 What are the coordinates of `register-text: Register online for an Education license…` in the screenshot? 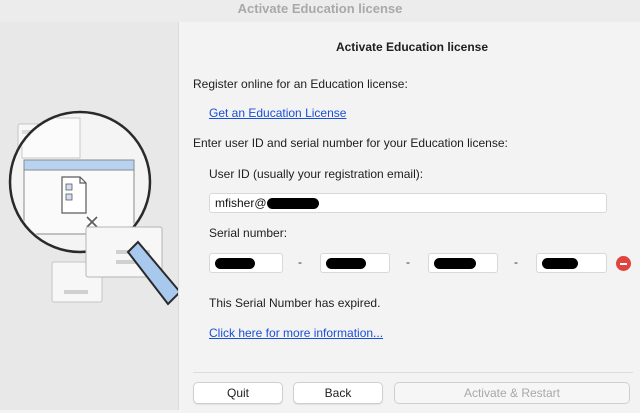 It's located at (300, 84).